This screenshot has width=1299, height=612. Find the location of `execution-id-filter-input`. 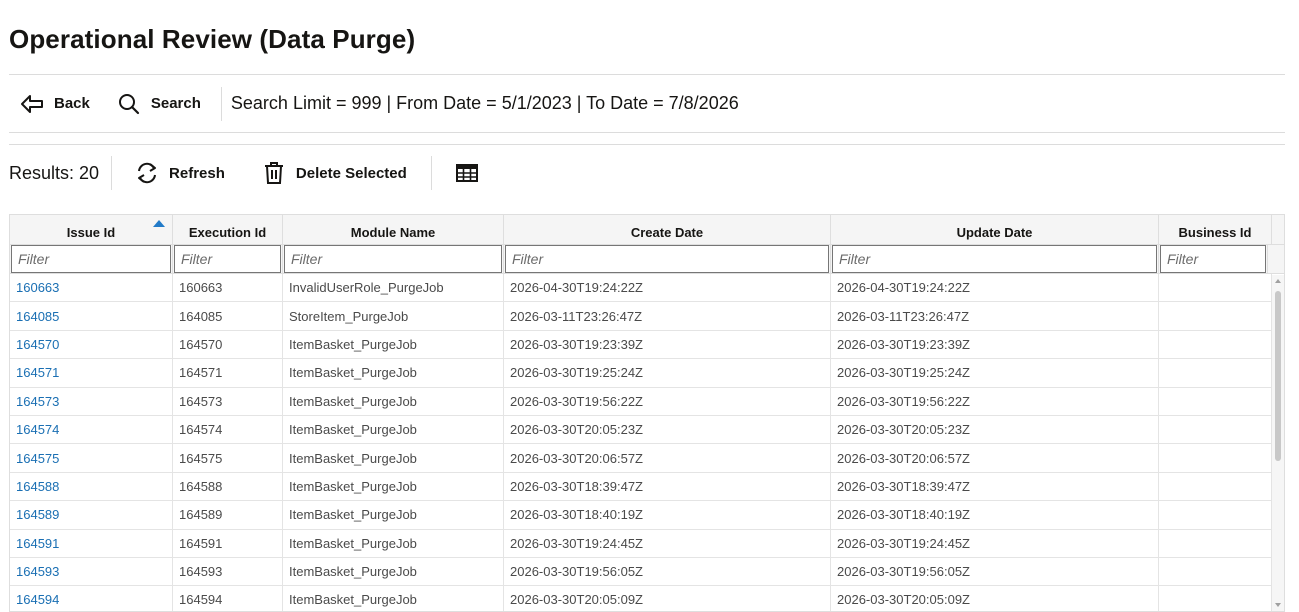

execution-id-filter-input is located at coordinates (227, 259).